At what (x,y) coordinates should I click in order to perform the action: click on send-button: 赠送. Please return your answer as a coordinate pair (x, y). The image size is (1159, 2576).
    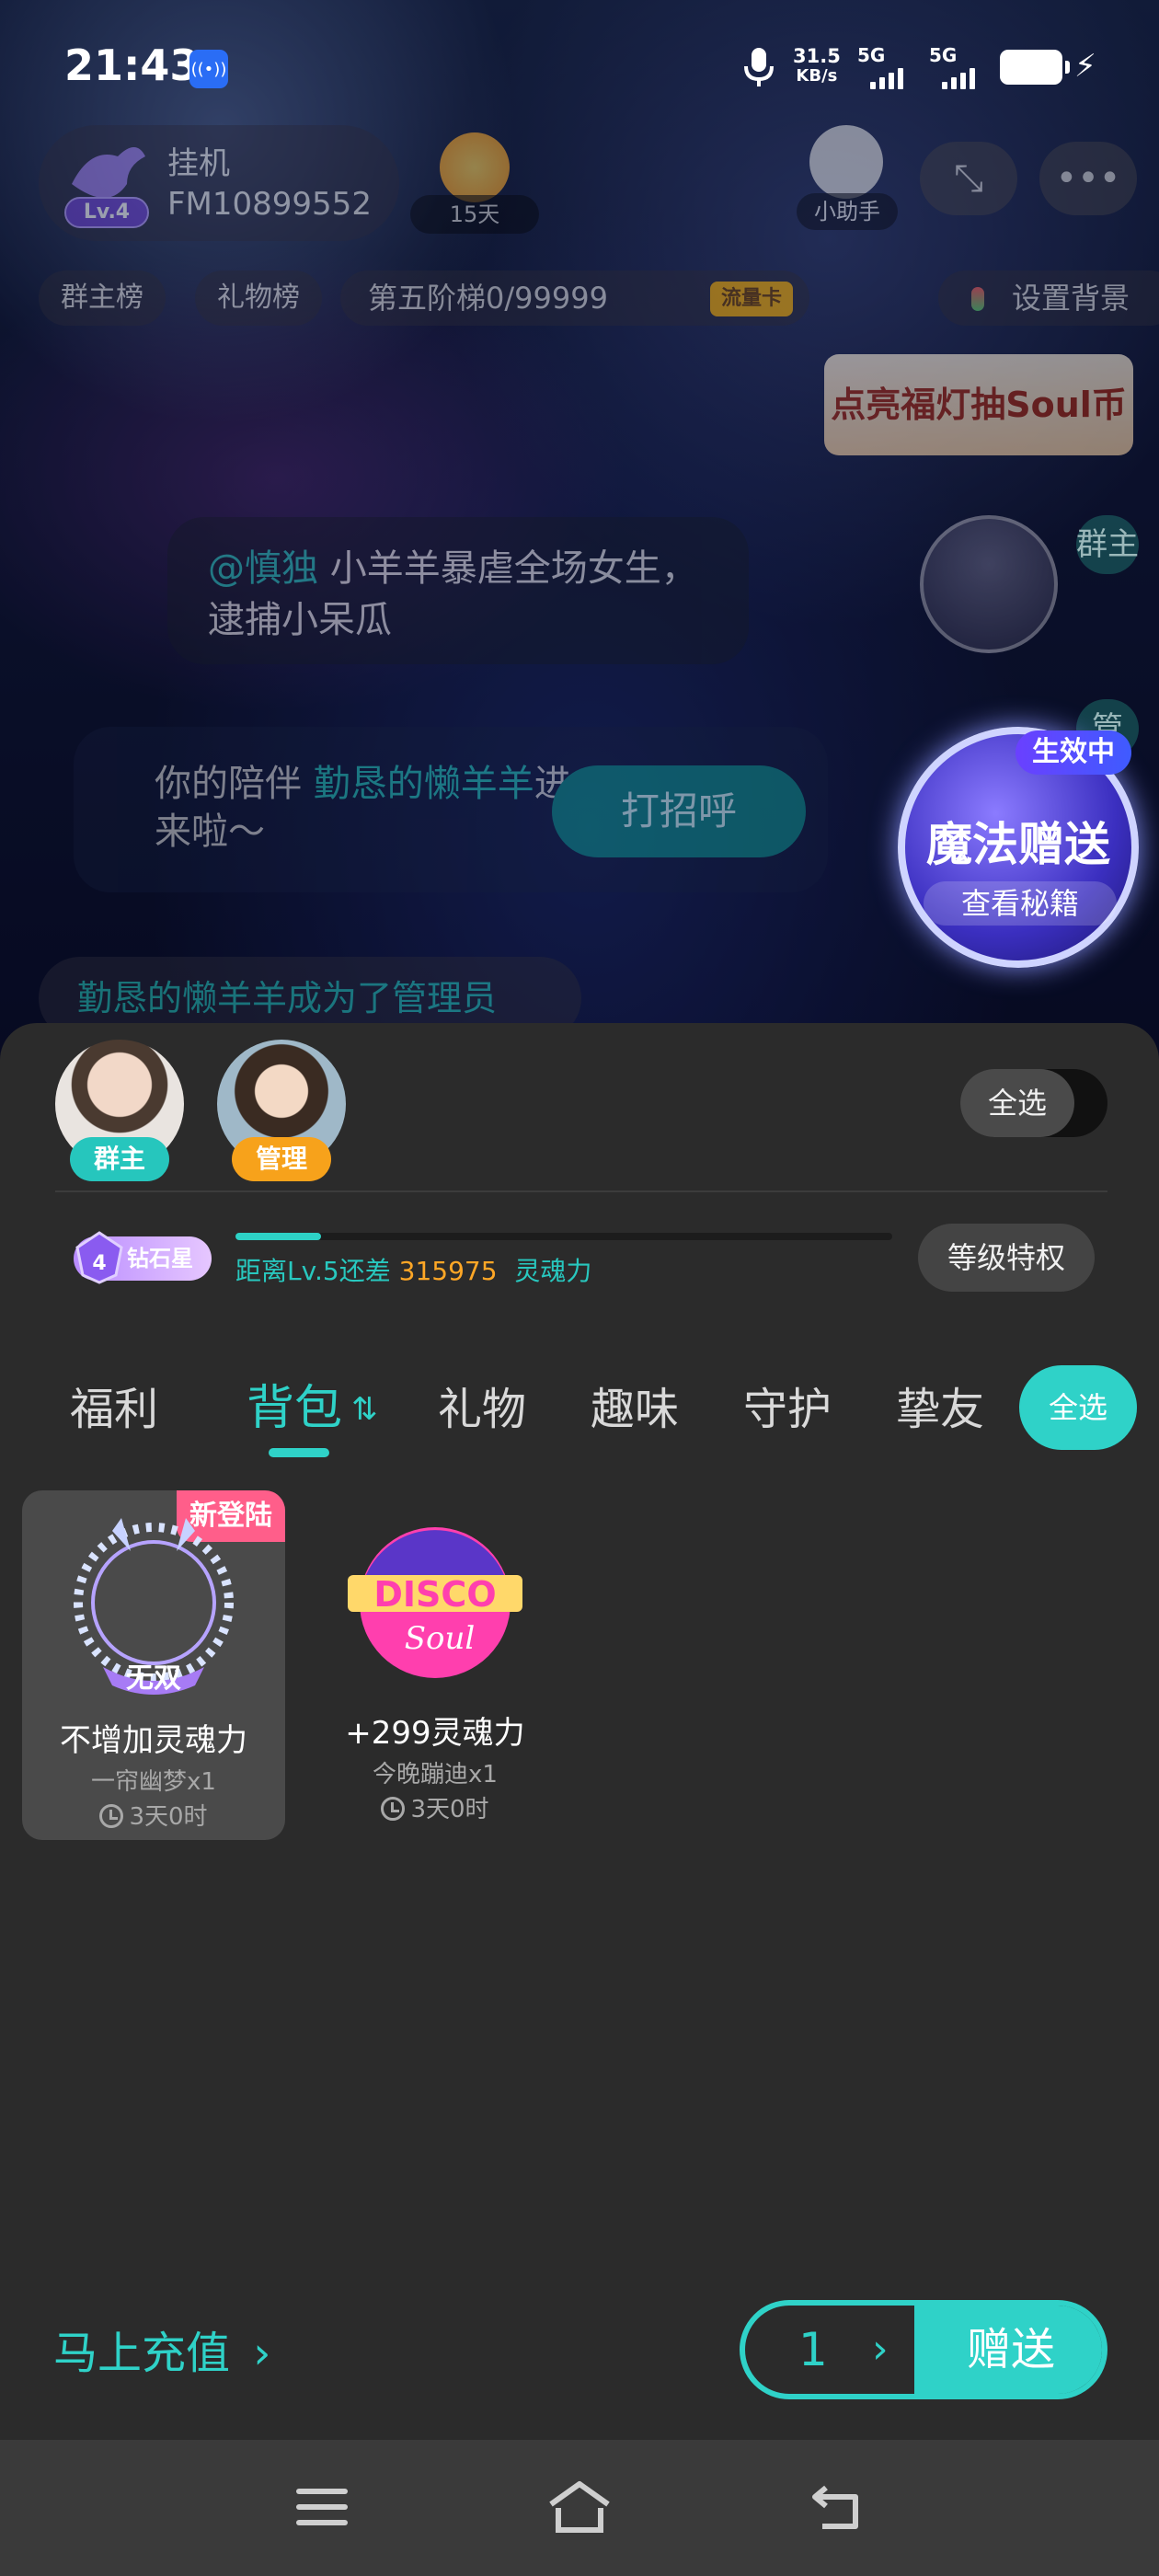
    Looking at the image, I should click on (1008, 2350).